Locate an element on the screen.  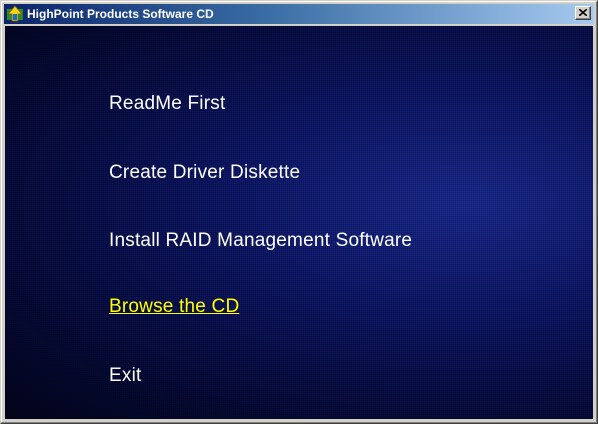
create-driver-diskette-link: Create Driver Diskette is located at coordinates (204, 173).